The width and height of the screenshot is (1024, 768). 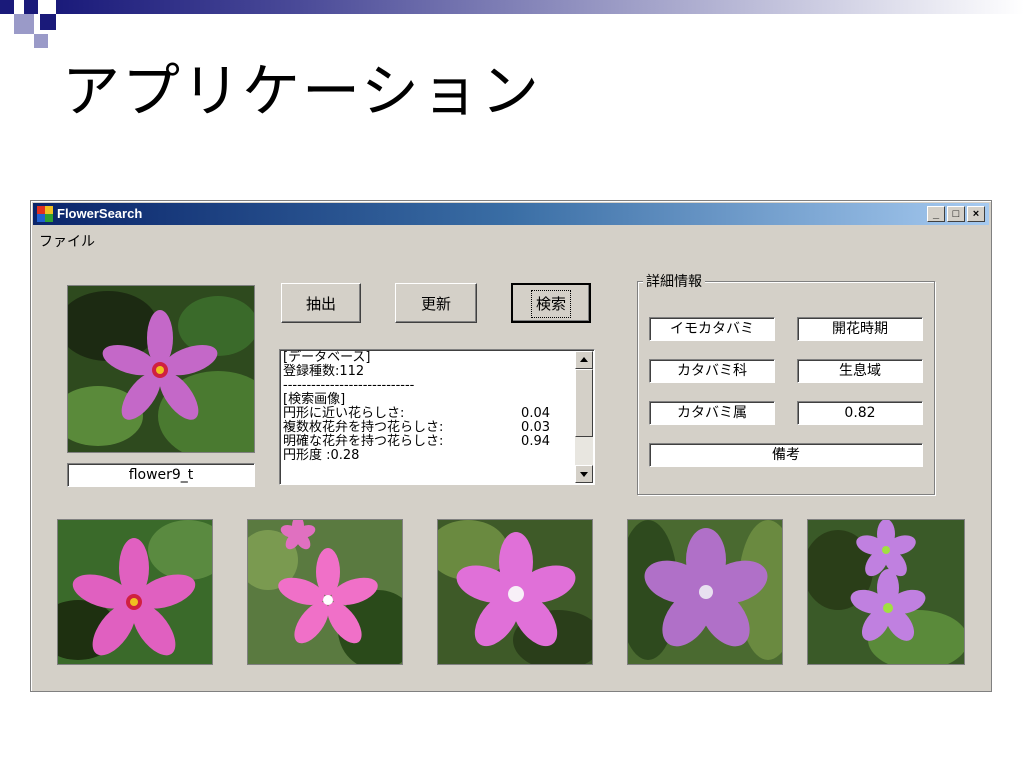 I want to click on minimize-button: _, so click(x=936, y=214).